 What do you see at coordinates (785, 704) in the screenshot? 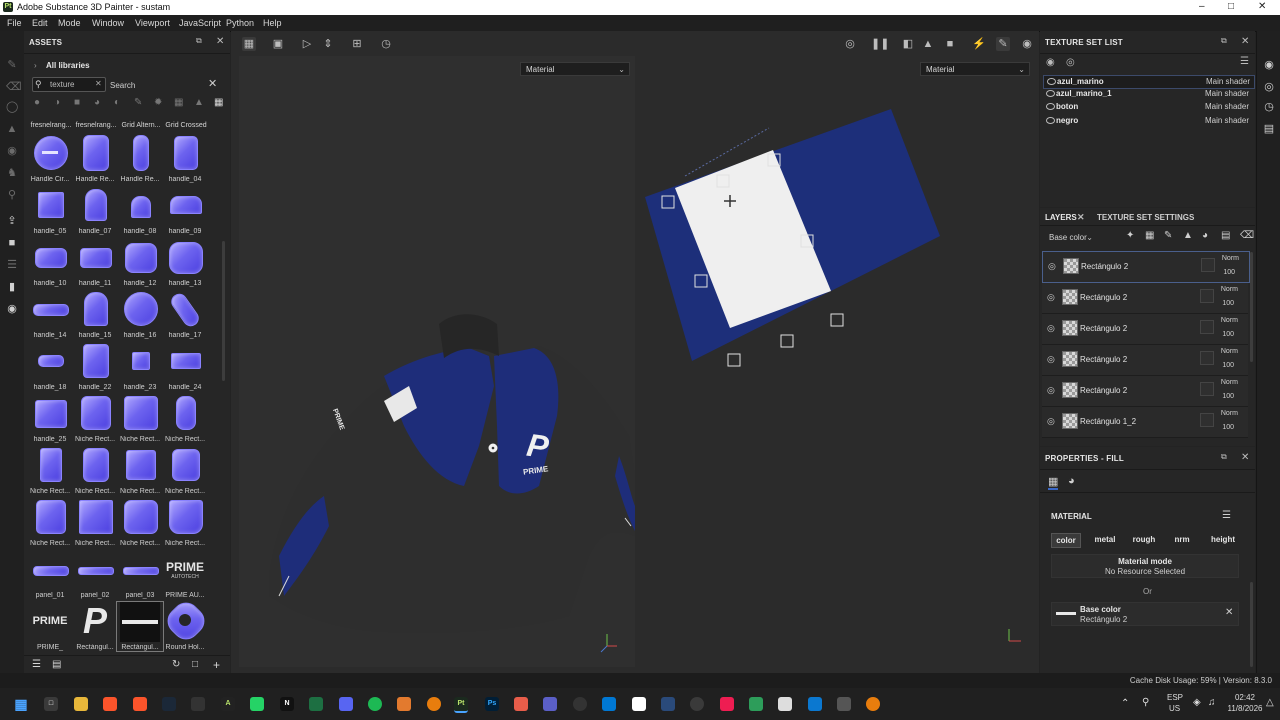
I see `settings-icon` at bounding box center [785, 704].